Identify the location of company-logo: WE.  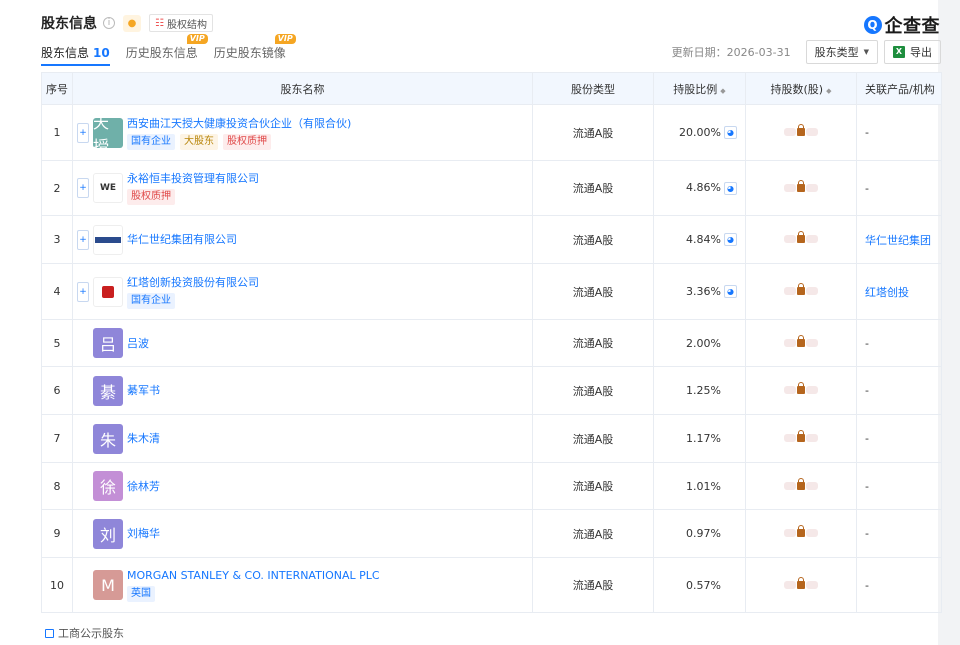
(108, 188).